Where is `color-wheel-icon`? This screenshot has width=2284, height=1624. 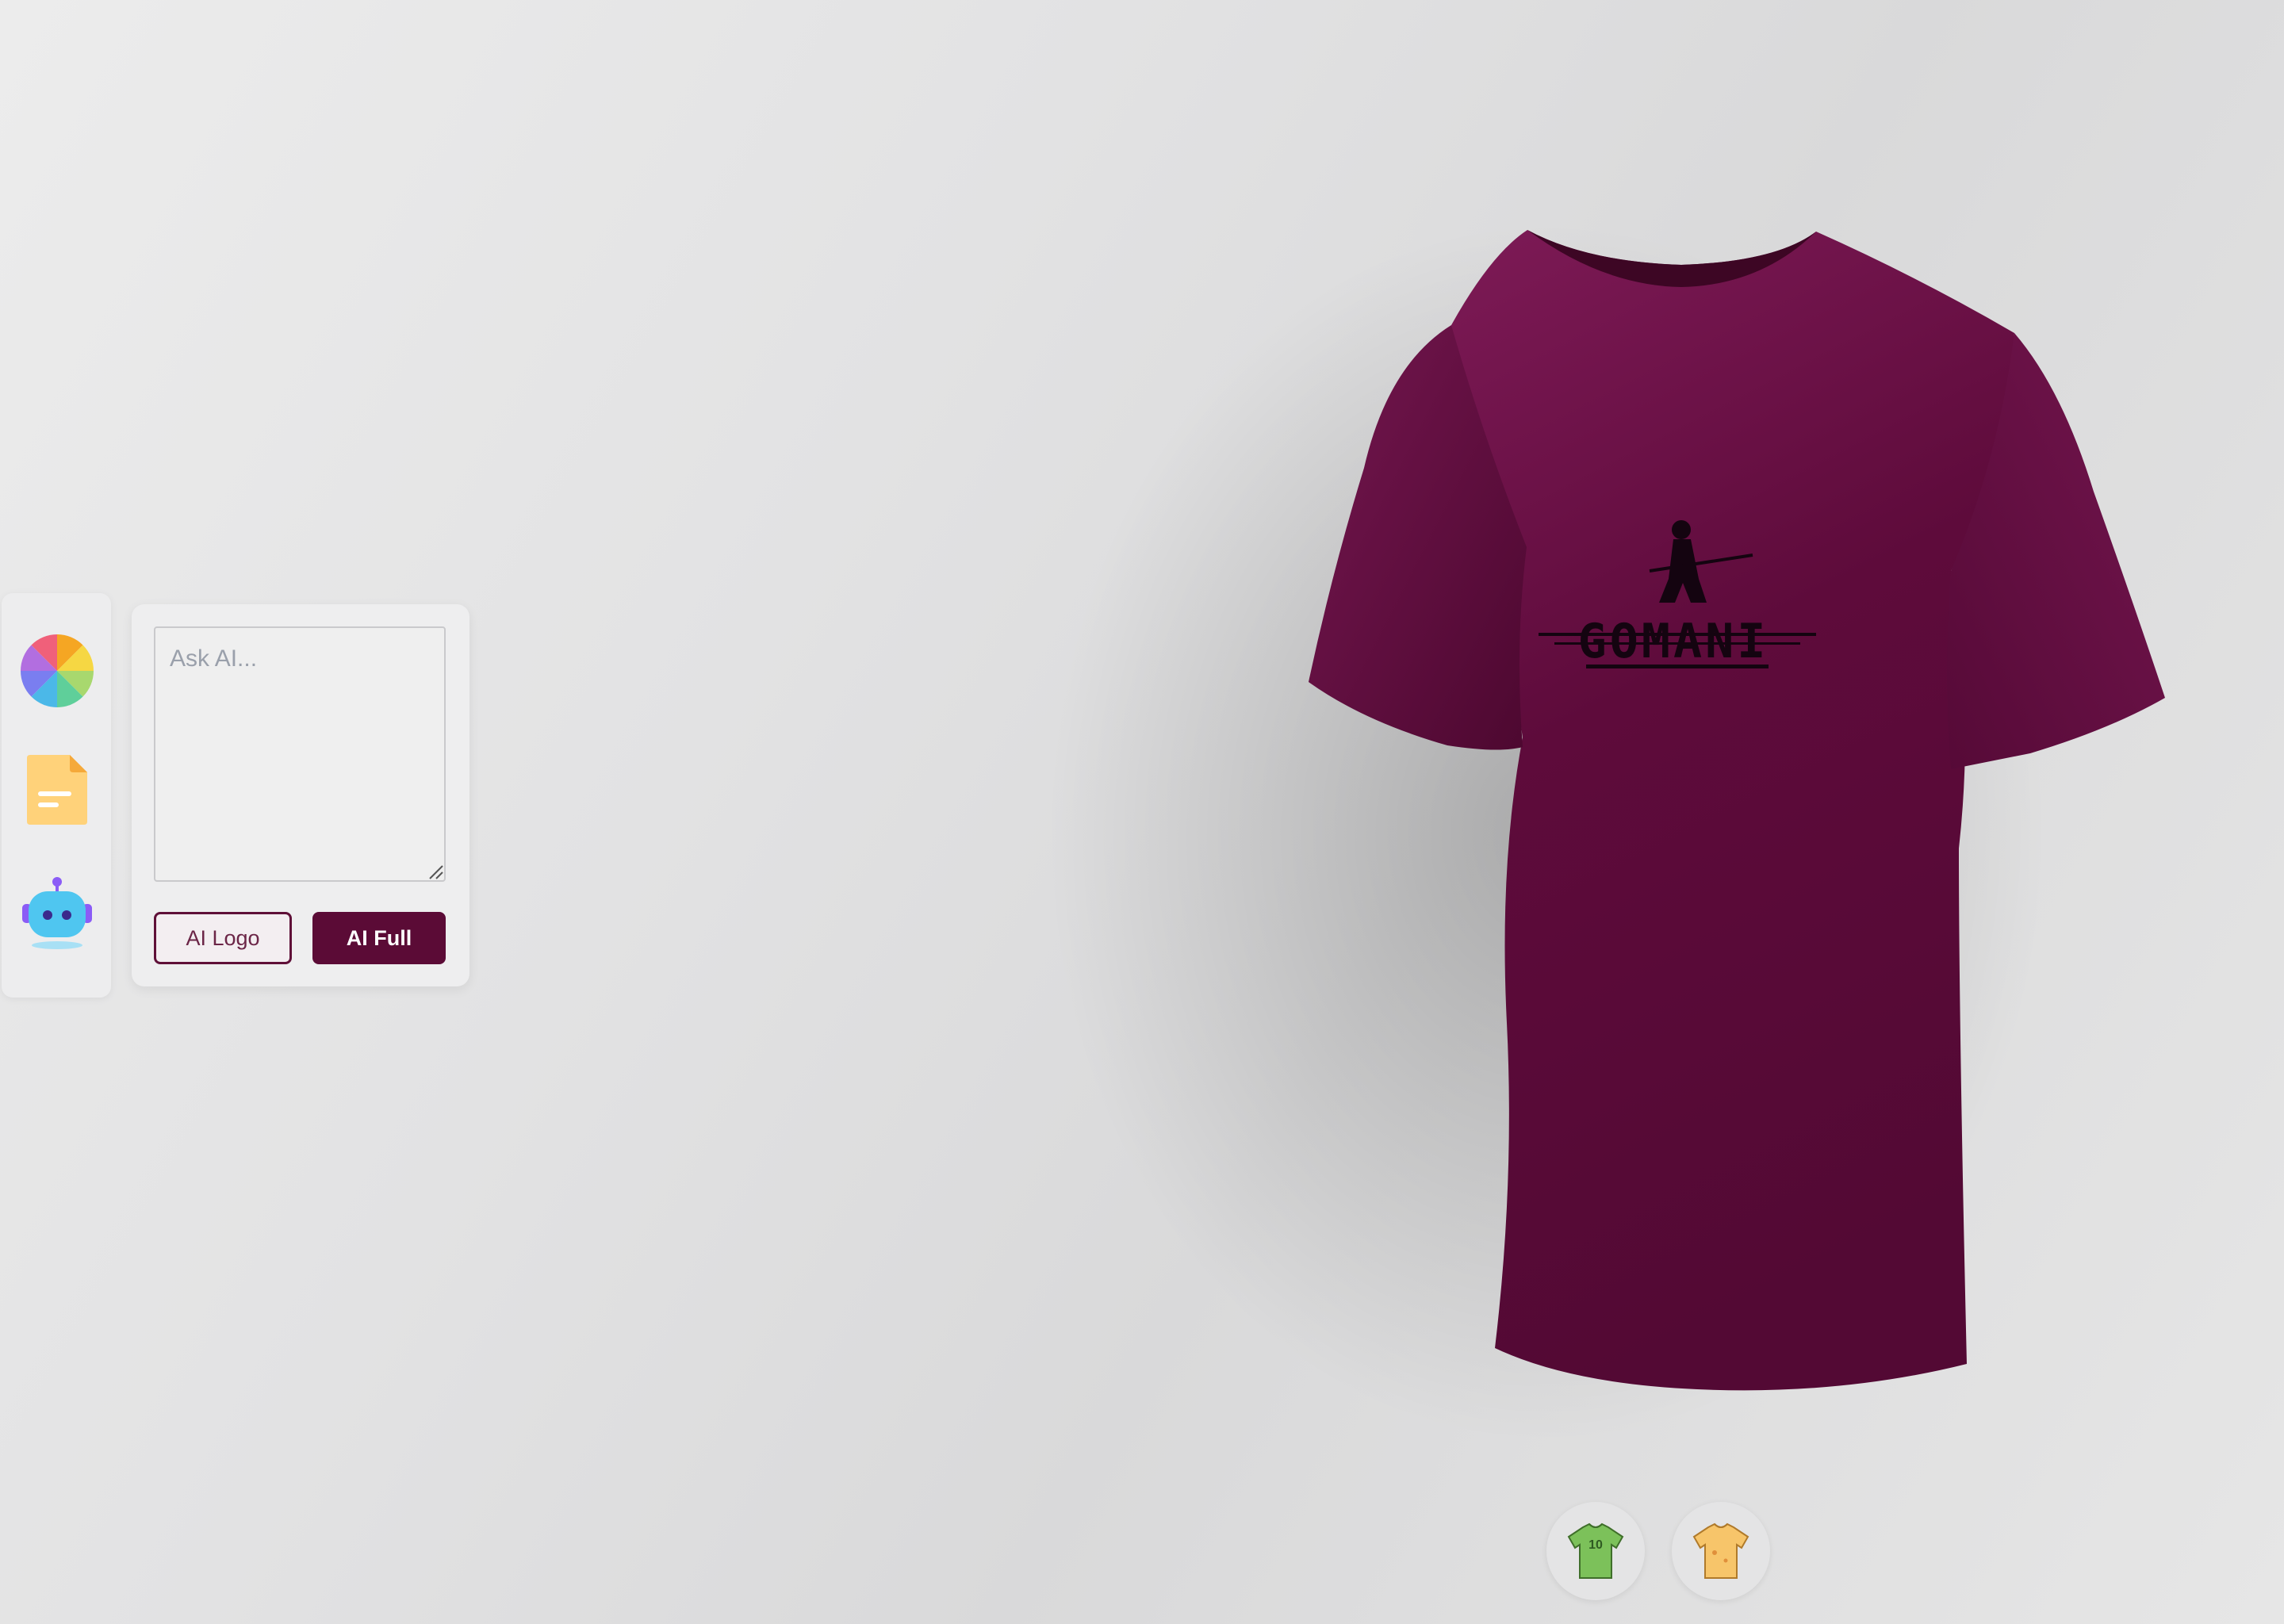
color-wheel-icon is located at coordinates (57, 670).